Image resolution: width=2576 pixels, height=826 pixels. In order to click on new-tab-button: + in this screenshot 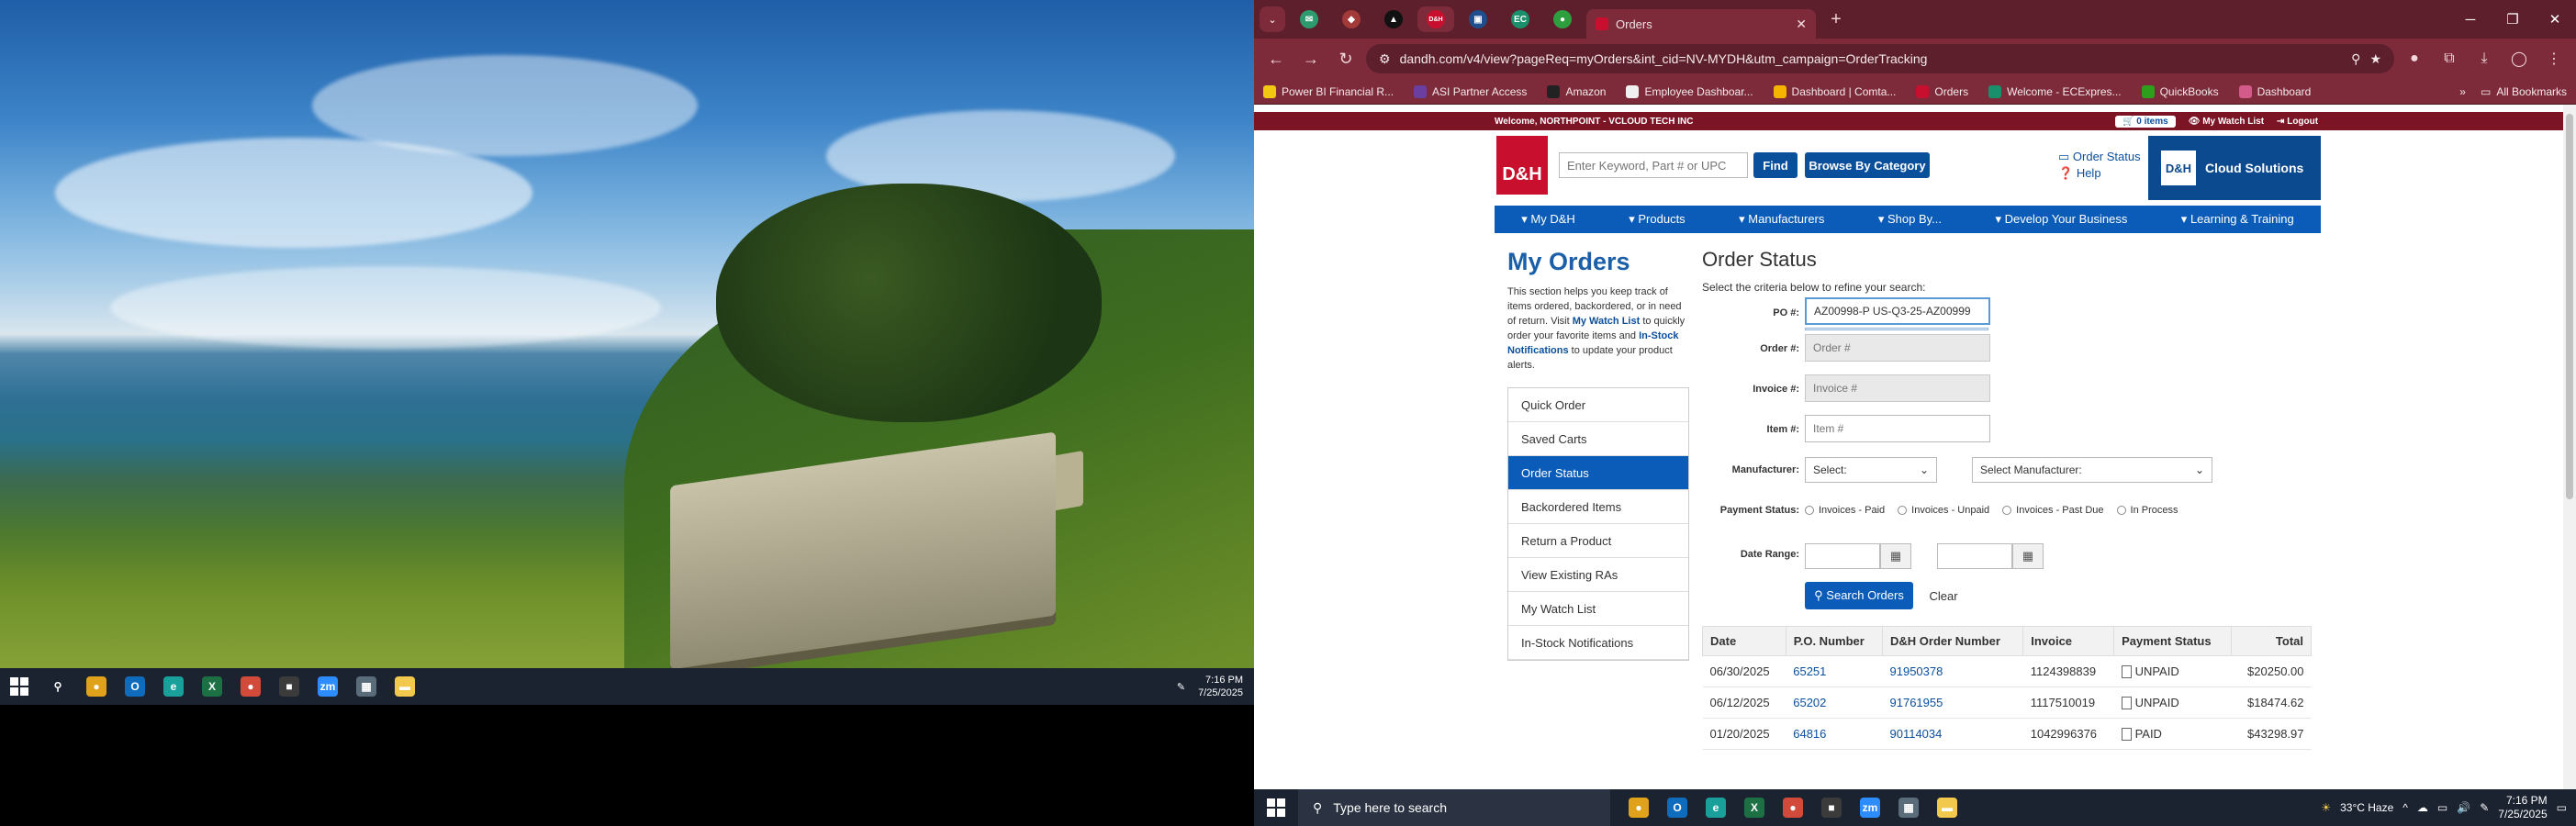, I will do `click(1836, 19)`.